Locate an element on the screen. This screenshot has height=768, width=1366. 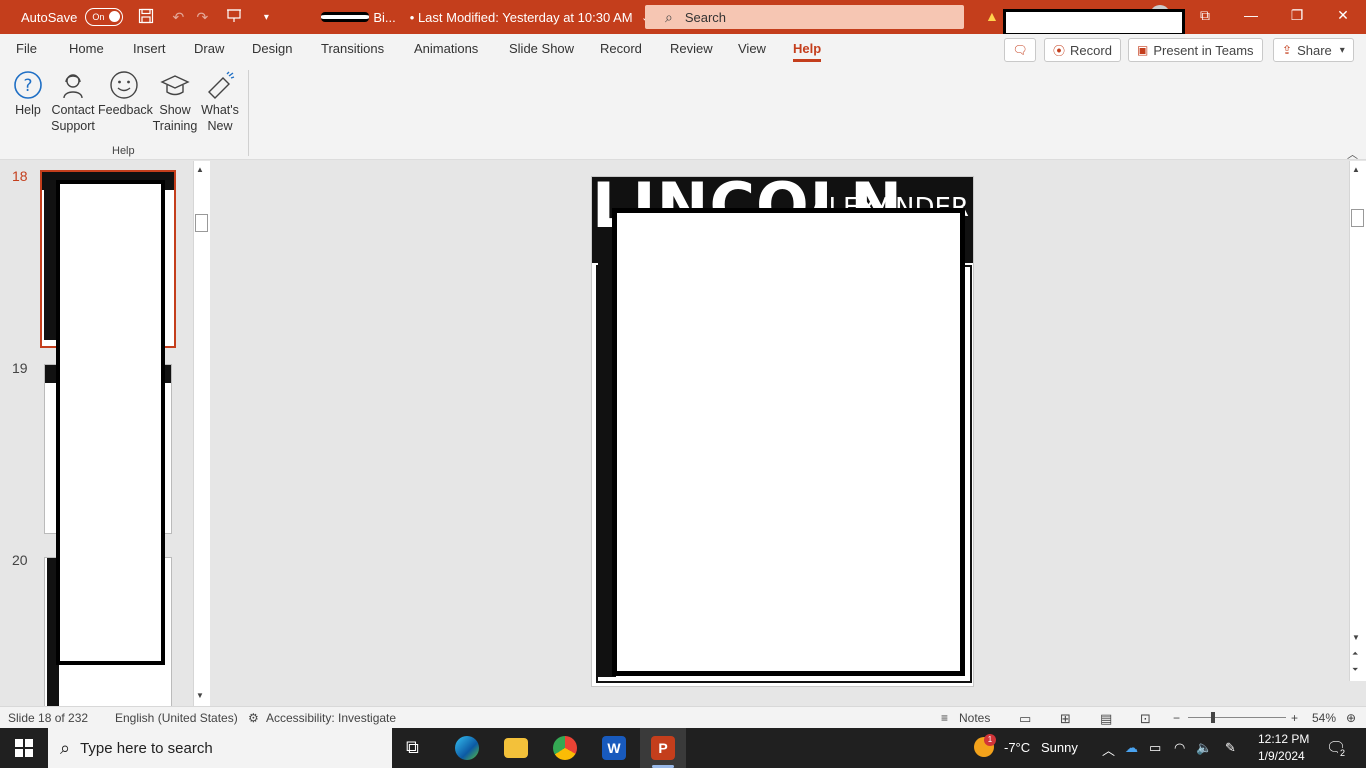
tab-review: Review is located at coordinates (691, 48).